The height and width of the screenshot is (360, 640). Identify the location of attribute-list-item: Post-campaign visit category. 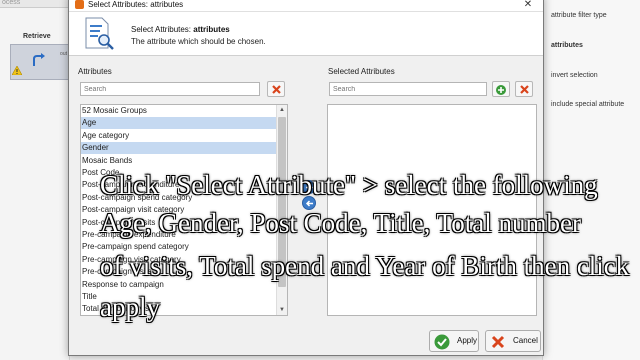
(179, 210).